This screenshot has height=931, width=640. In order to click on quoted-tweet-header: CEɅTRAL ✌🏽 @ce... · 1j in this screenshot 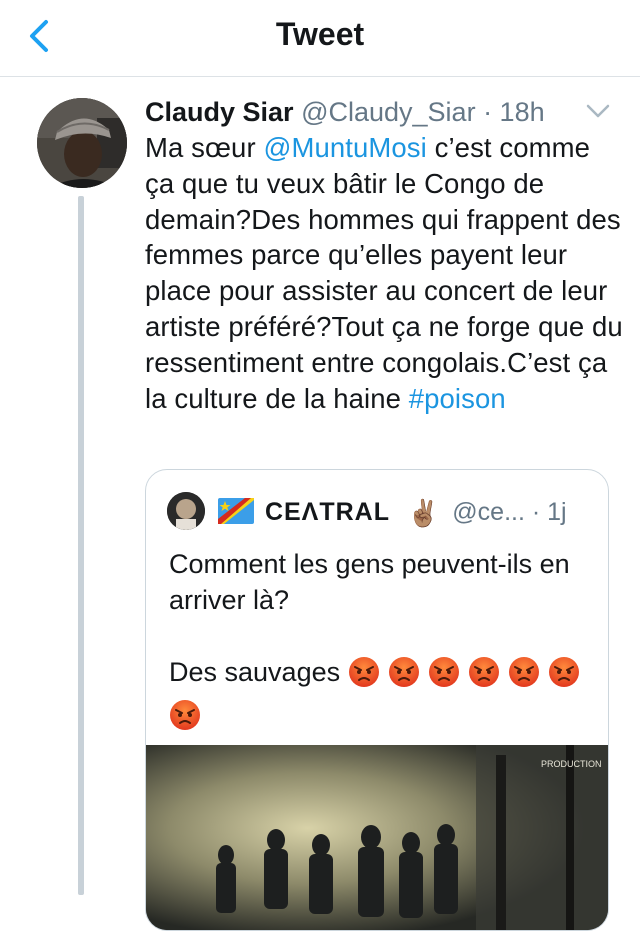, I will do `click(392, 512)`.